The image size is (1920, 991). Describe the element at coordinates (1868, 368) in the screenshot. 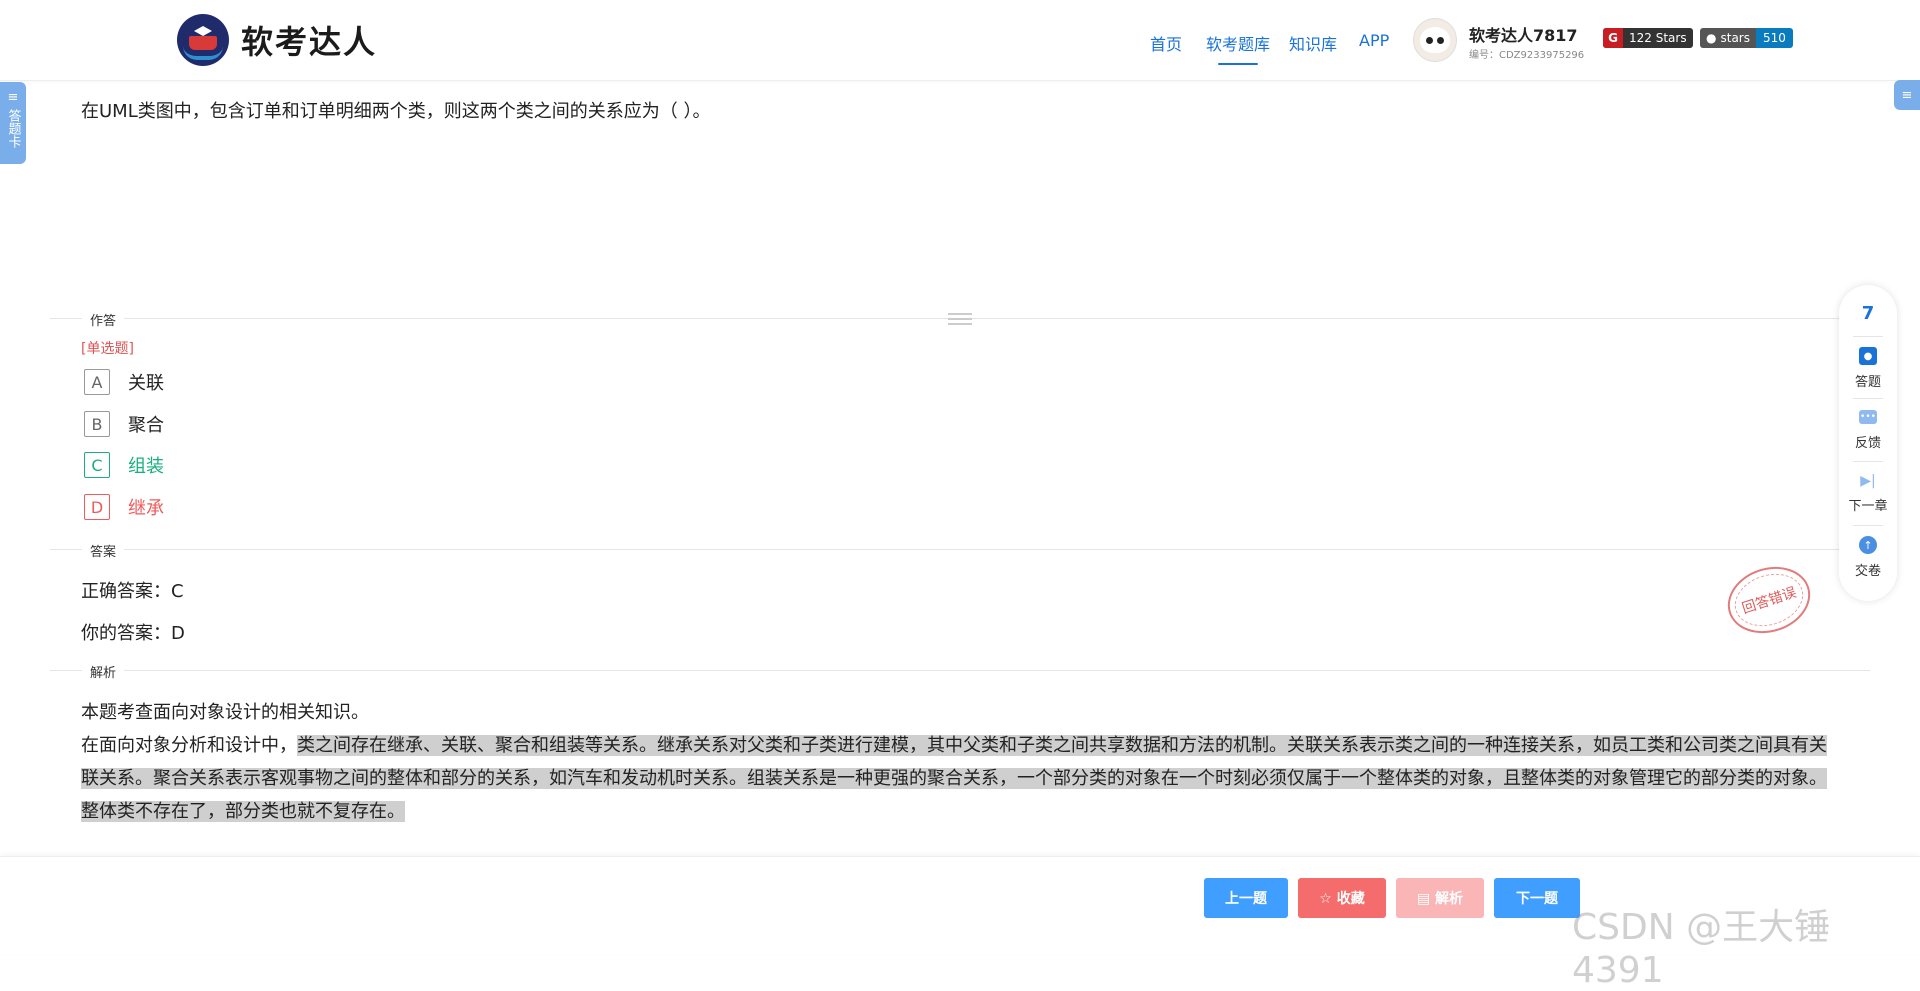

I see `toolbar-answer: ● 答题` at that location.